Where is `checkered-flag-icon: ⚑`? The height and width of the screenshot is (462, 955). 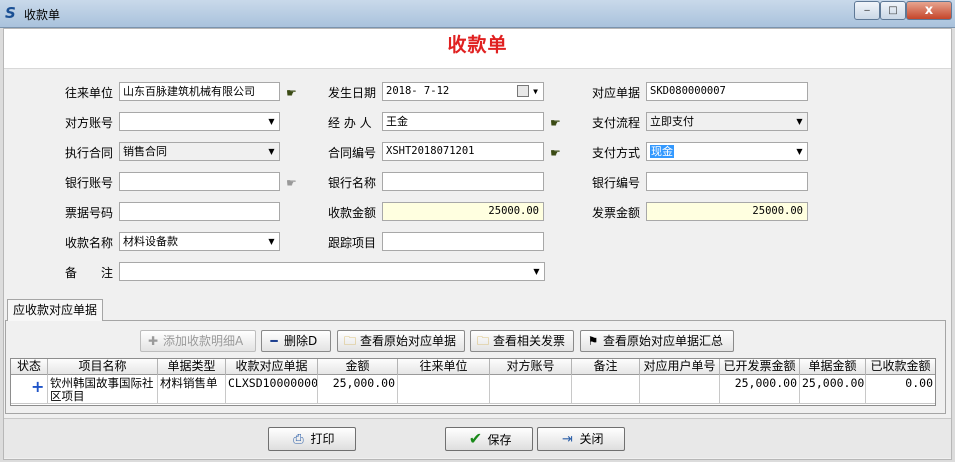
checkered-flag-icon: ⚑ is located at coordinates (593, 341).